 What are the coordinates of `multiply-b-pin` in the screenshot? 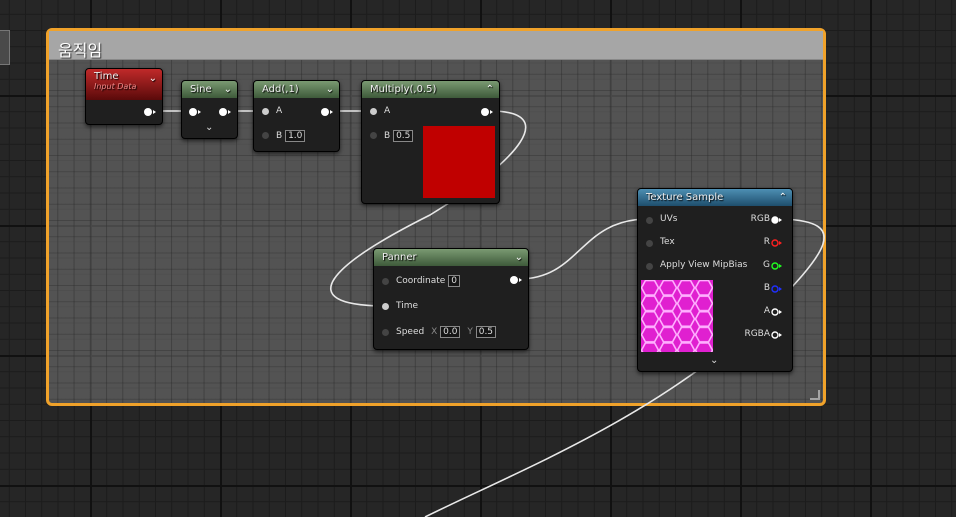 It's located at (373, 135).